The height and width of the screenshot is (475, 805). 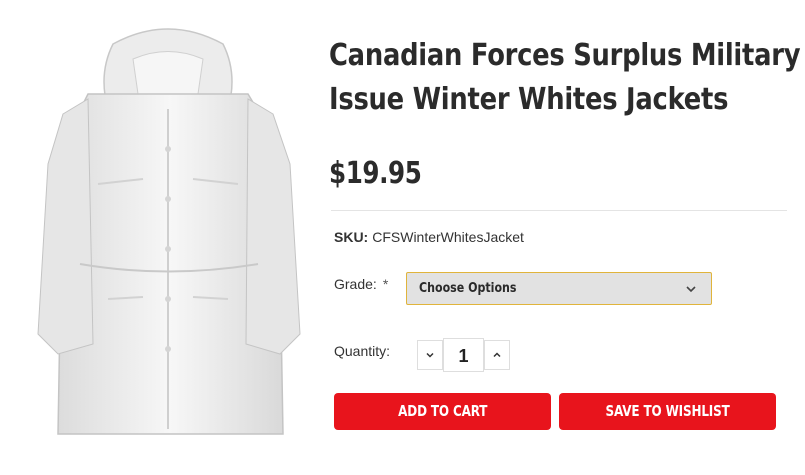 What do you see at coordinates (559, 288) in the screenshot?
I see `grade-select: Choose Options` at bounding box center [559, 288].